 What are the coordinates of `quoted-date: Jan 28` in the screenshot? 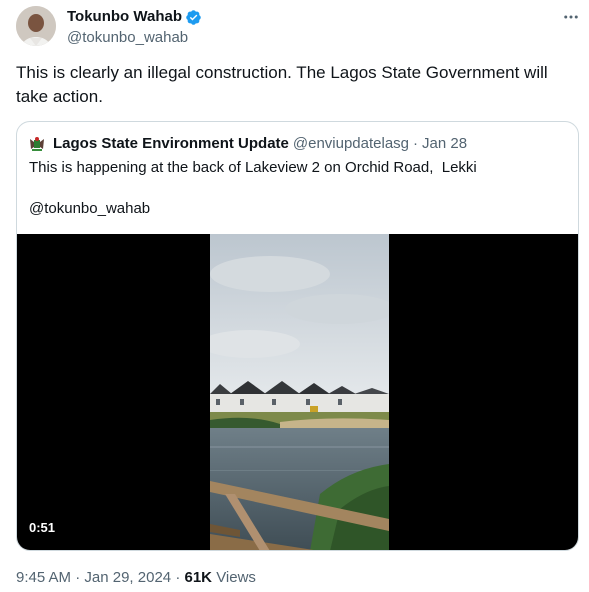 It's located at (444, 144).